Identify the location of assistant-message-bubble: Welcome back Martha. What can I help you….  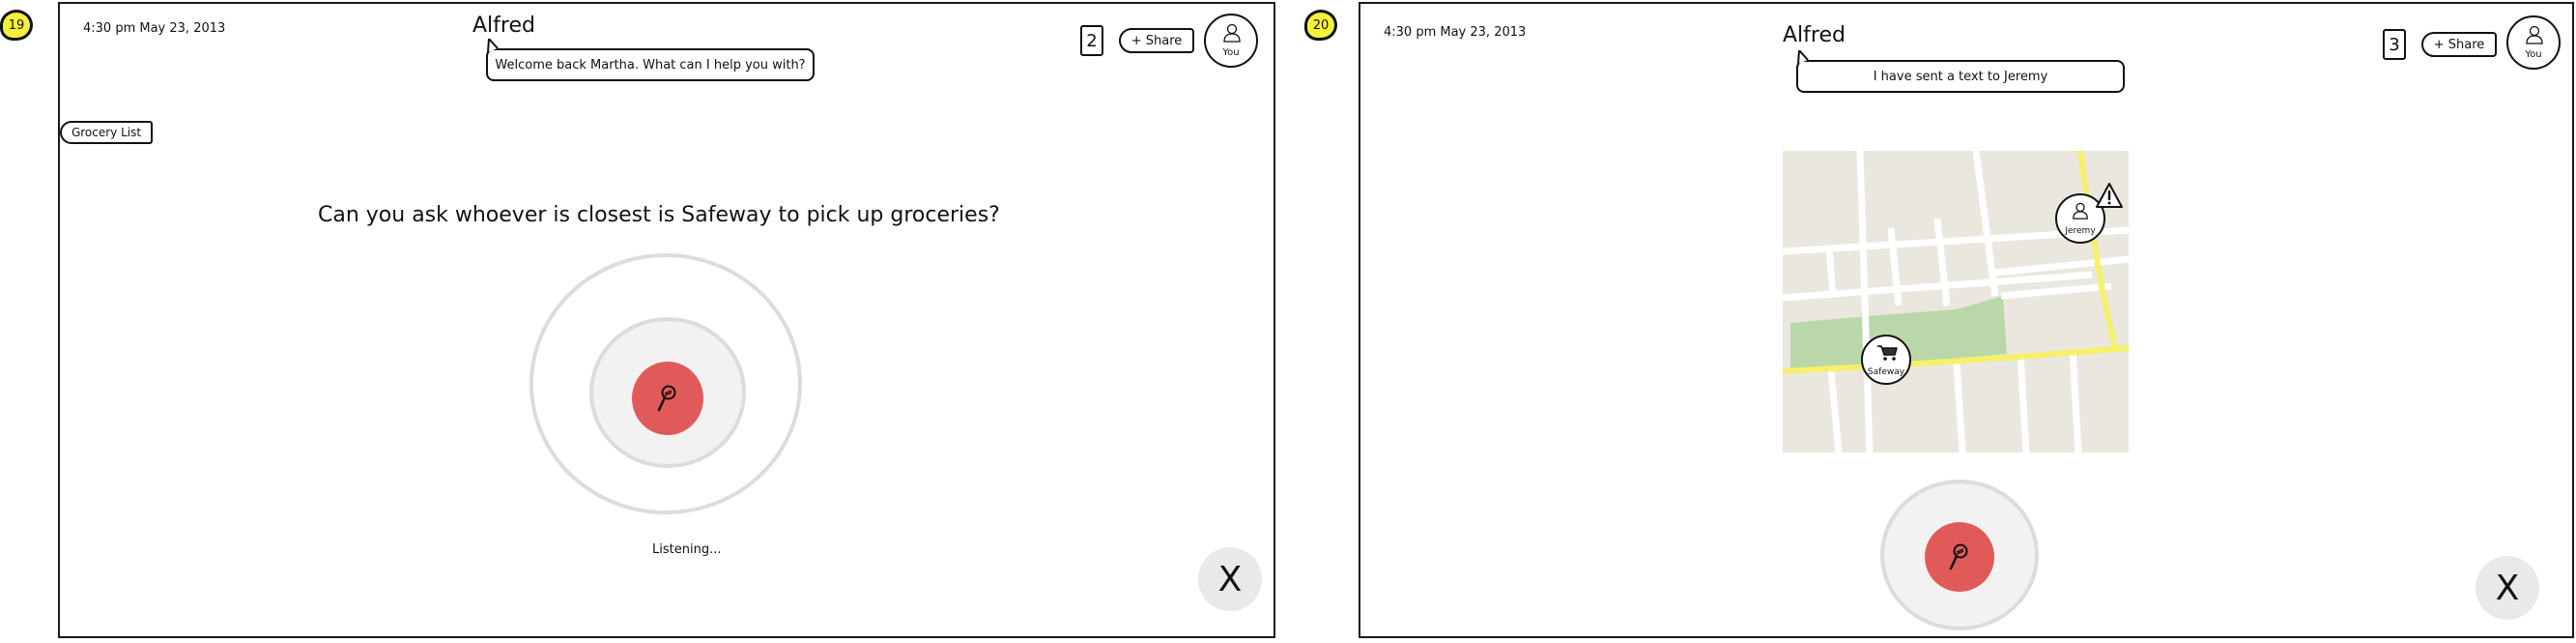
(651, 64).